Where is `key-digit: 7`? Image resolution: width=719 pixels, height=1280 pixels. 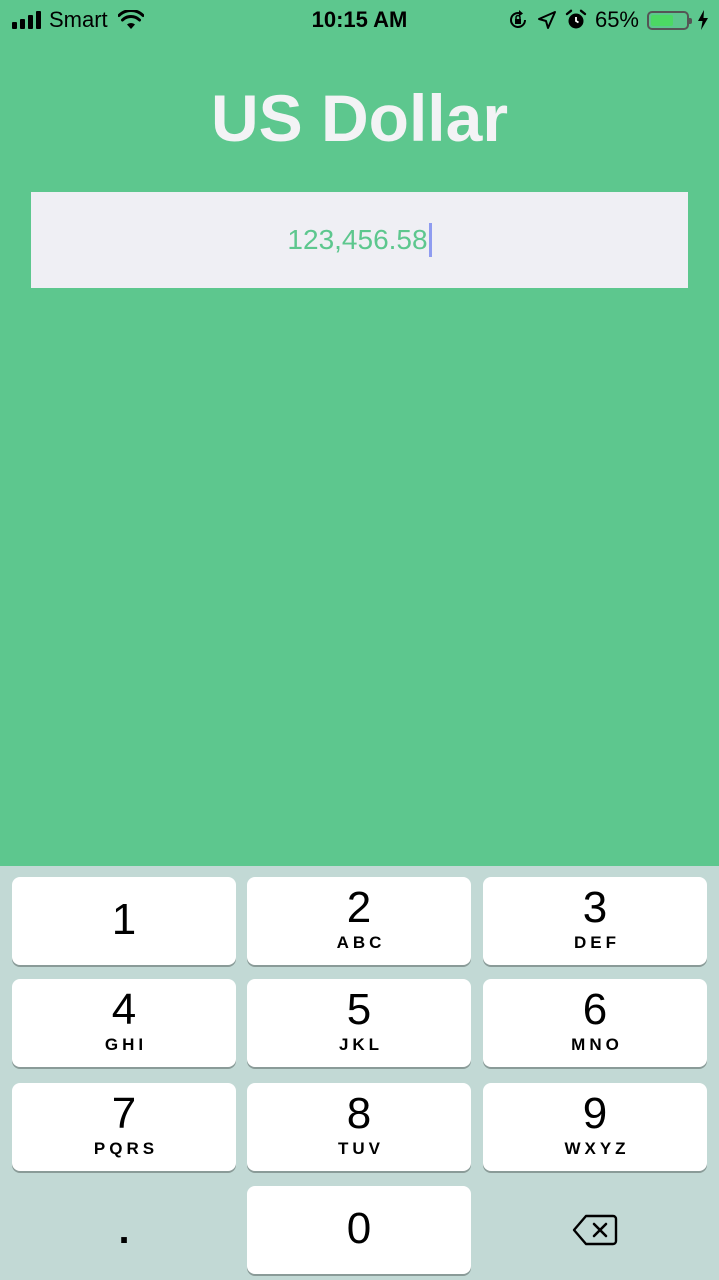
key-digit: 7 is located at coordinates (124, 1113).